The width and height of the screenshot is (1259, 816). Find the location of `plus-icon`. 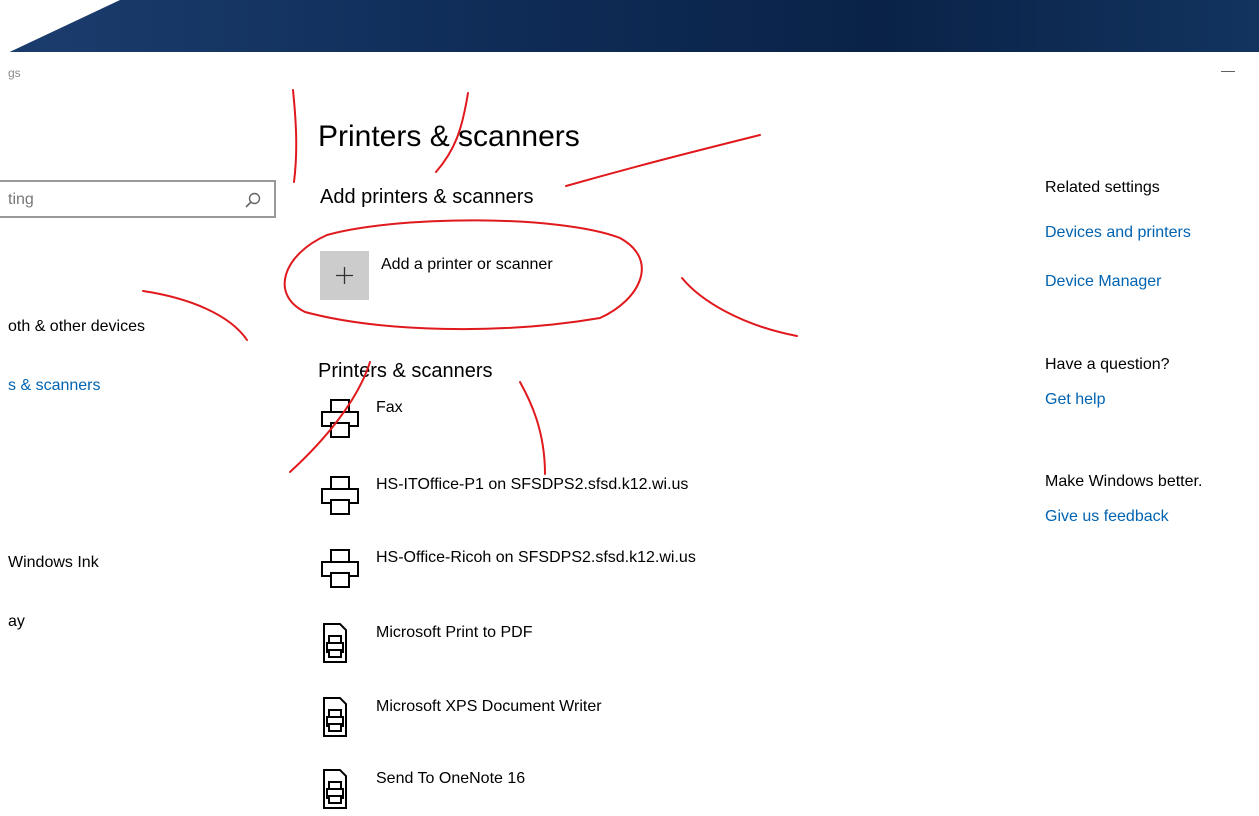

plus-icon is located at coordinates (344, 275).